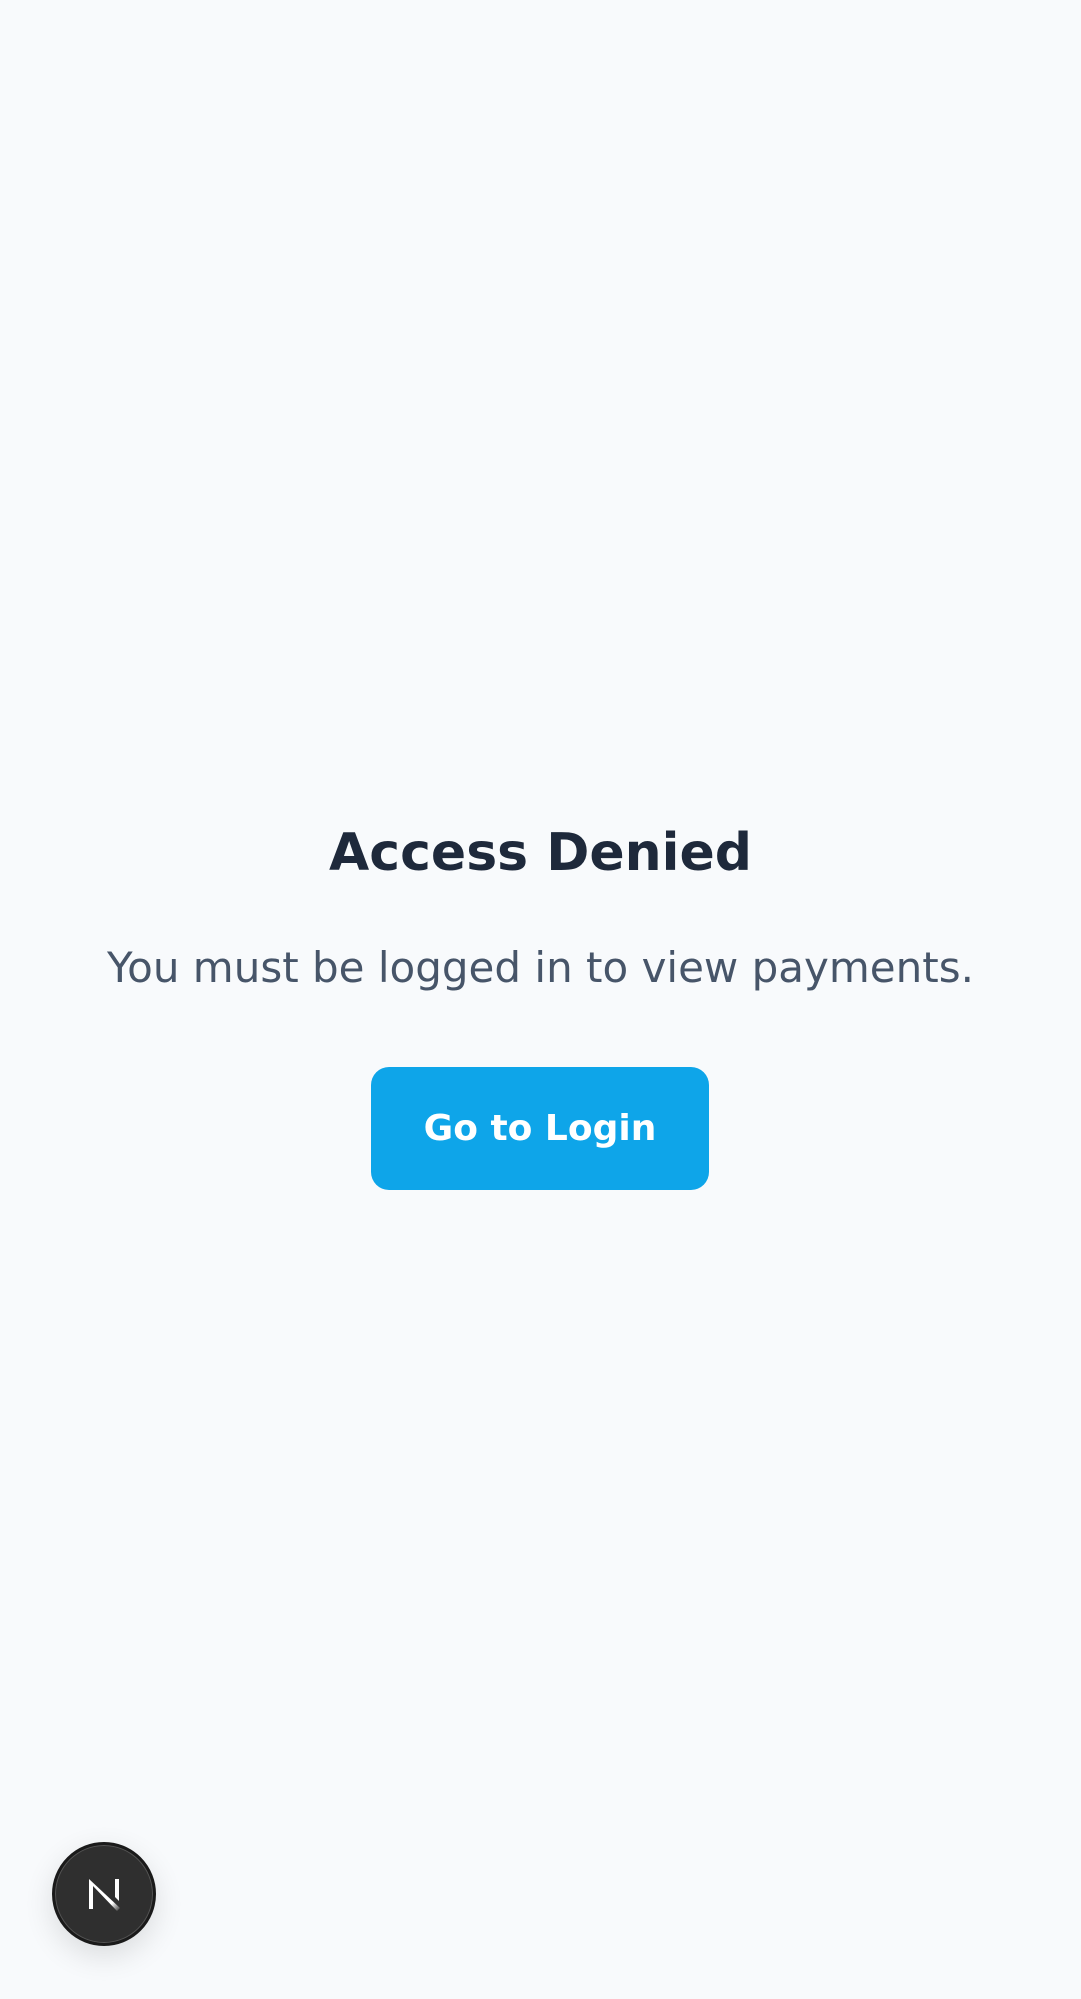 The height and width of the screenshot is (1999, 1081). I want to click on next-dev-tools-button, so click(104, 1894).